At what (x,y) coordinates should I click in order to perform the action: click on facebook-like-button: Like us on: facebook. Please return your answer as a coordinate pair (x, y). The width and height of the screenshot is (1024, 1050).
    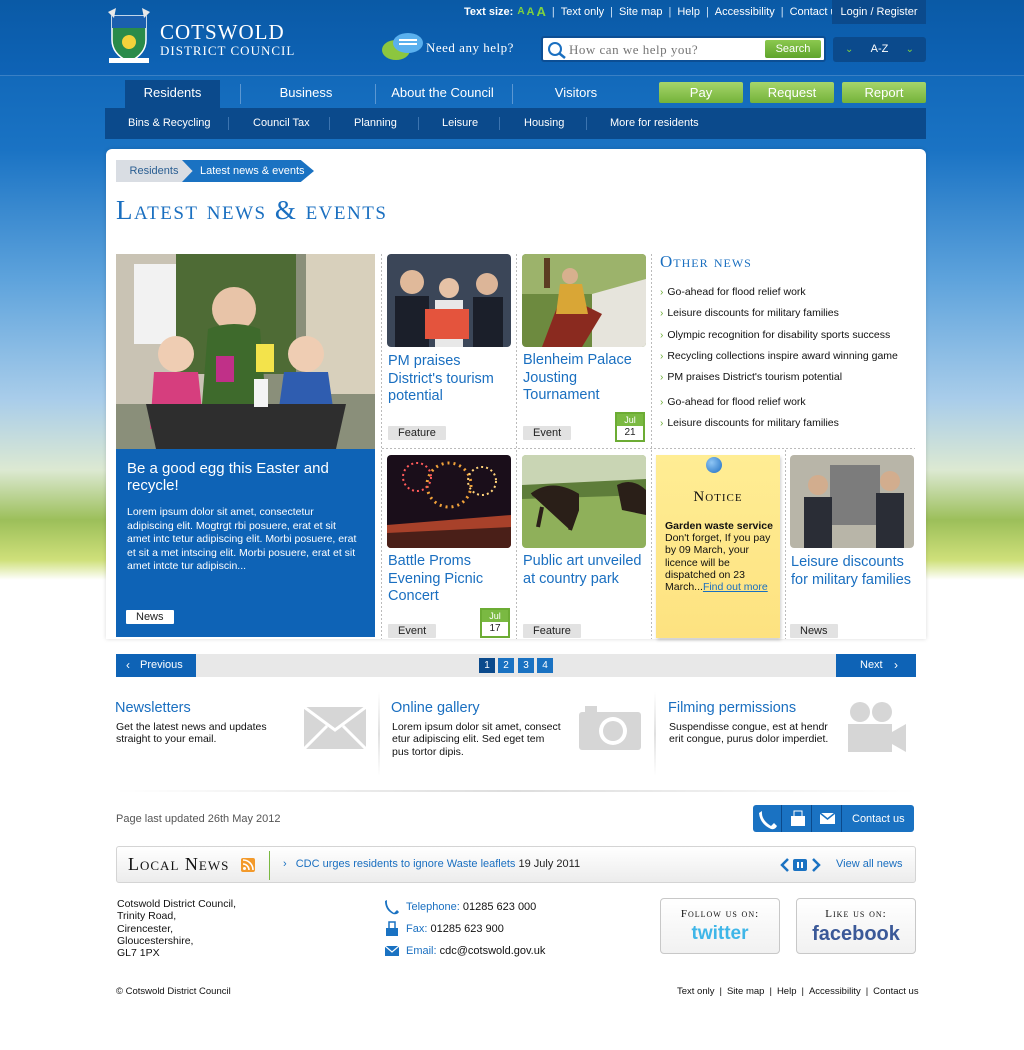
    Looking at the image, I should click on (856, 926).